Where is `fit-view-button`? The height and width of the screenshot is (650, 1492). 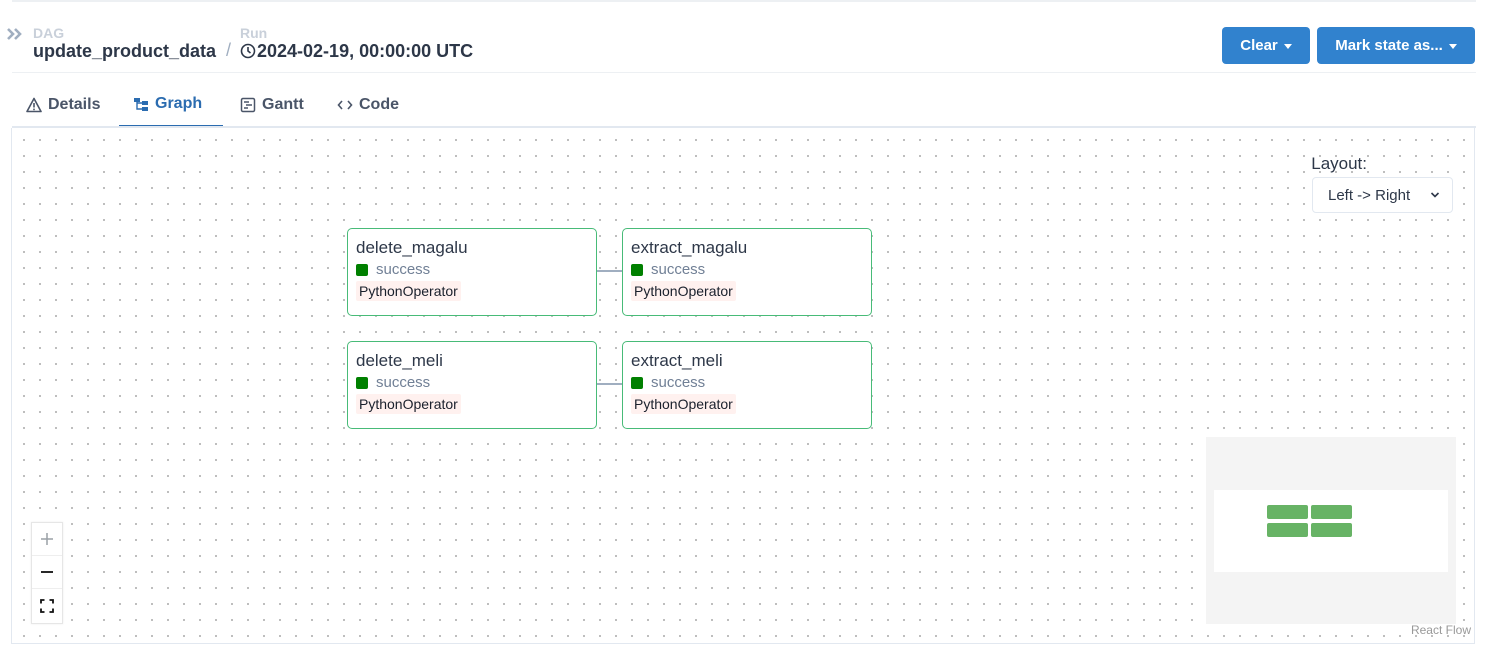 fit-view-button is located at coordinates (47, 605).